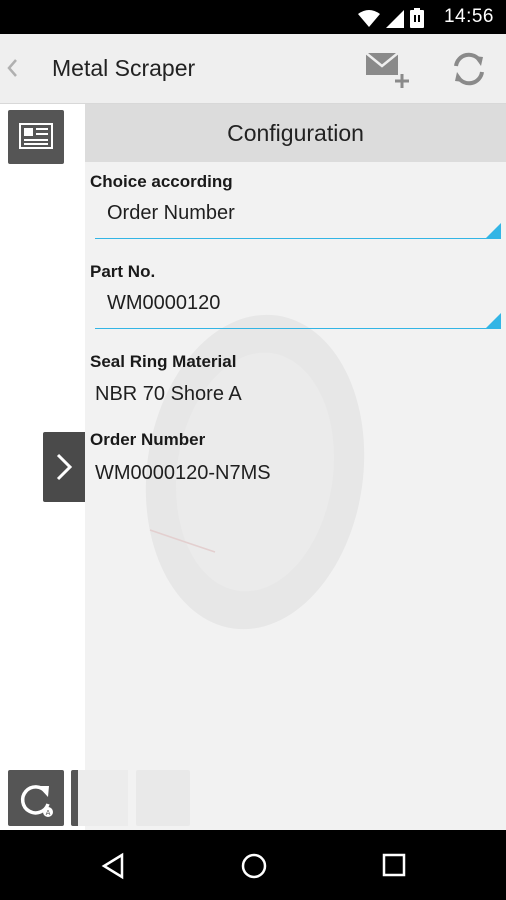 This screenshot has width=506, height=900. Describe the element at coordinates (164, 303) in the screenshot. I see `part-value: WM0000120` at that location.